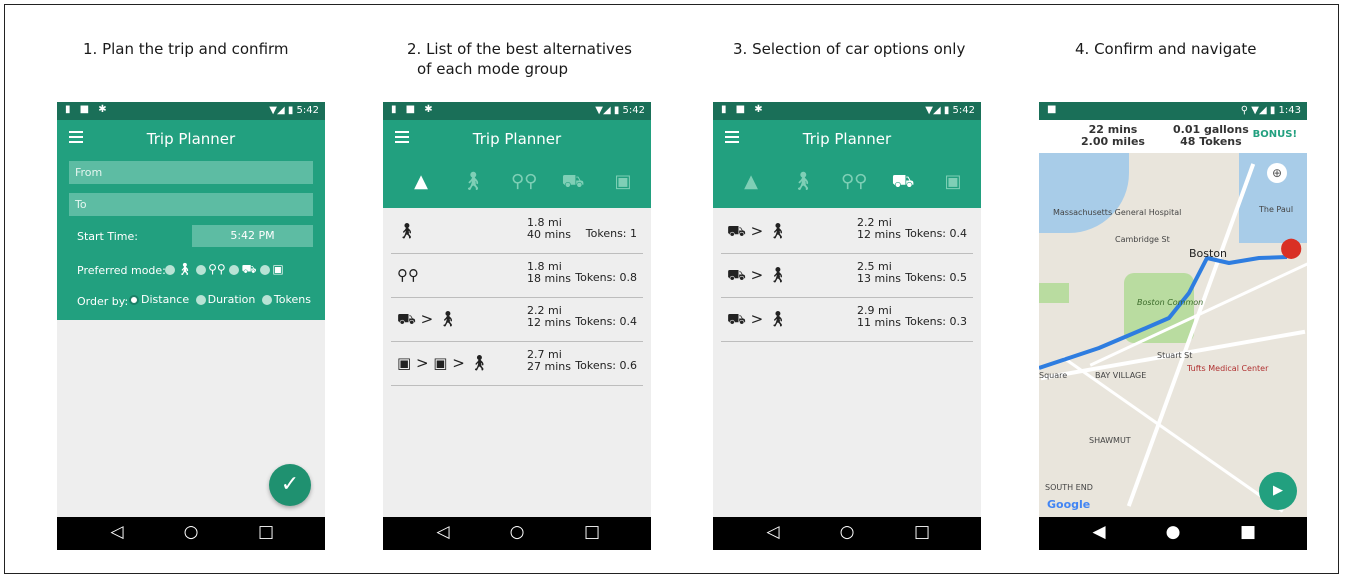  Describe the element at coordinates (1277, 173) in the screenshot. I see `my-location-icon: ⊕` at that location.